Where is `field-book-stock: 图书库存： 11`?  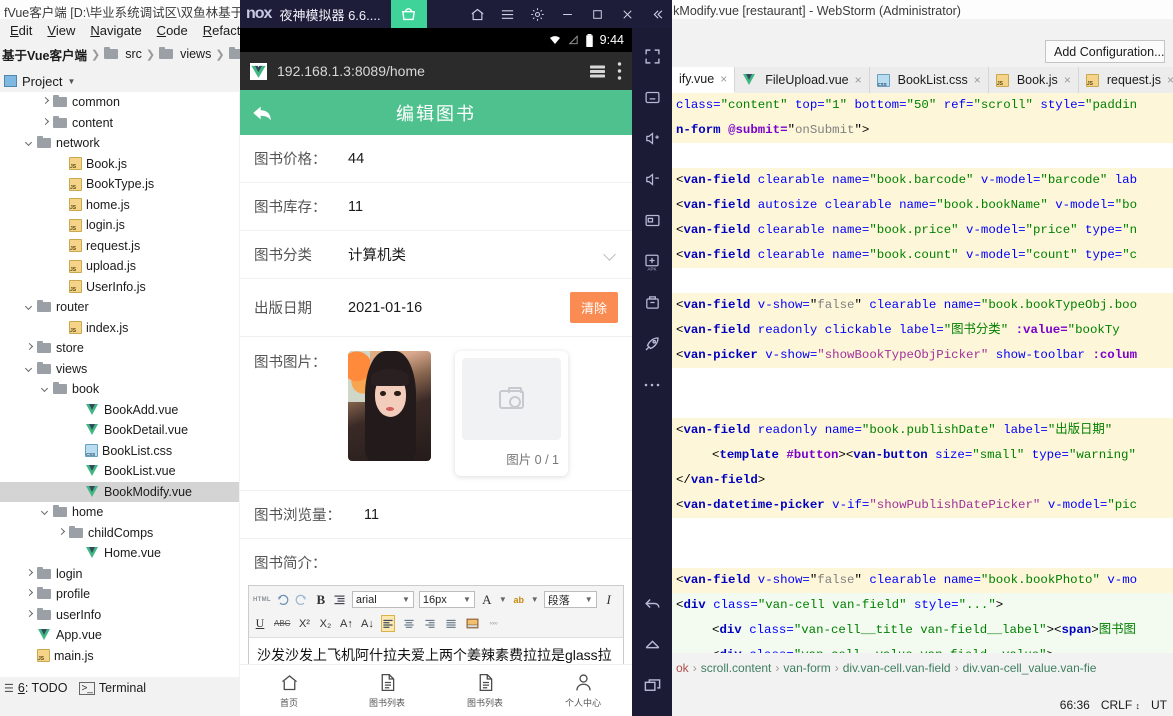 field-book-stock: 图书库存： 11 is located at coordinates (436, 207).